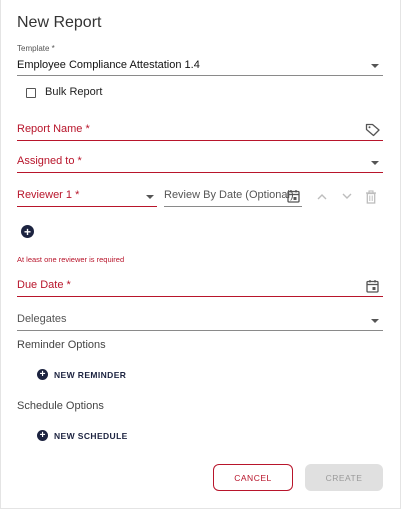 The width and height of the screenshot is (403, 511). What do you see at coordinates (87, 206) in the screenshot?
I see `reviewer-underline` at bounding box center [87, 206].